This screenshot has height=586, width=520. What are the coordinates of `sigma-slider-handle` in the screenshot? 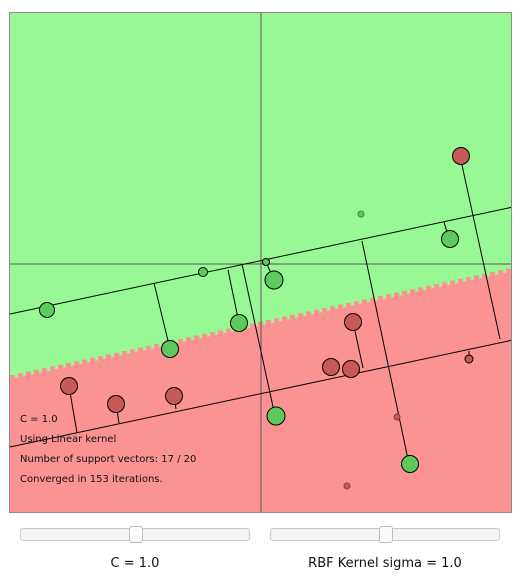 It's located at (386, 534).